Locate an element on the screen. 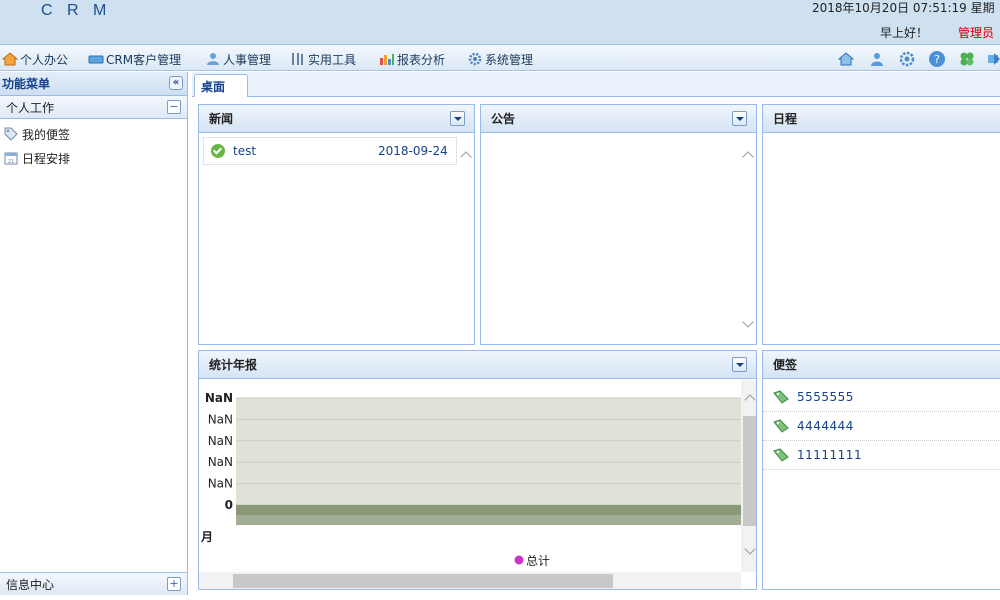 This screenshot has height=600, width=1000. help-icon: ? is located at coordinates (937, 59).